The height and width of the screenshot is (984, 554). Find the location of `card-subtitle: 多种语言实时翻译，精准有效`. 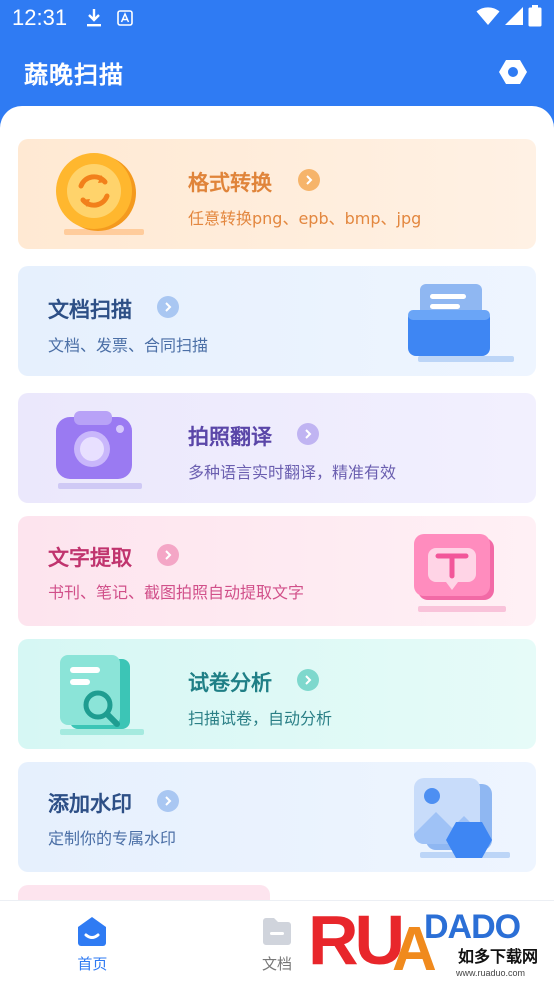

card-subtitle: 多种语言实时翻译，精准有效 is located at coordinates (292, 472).